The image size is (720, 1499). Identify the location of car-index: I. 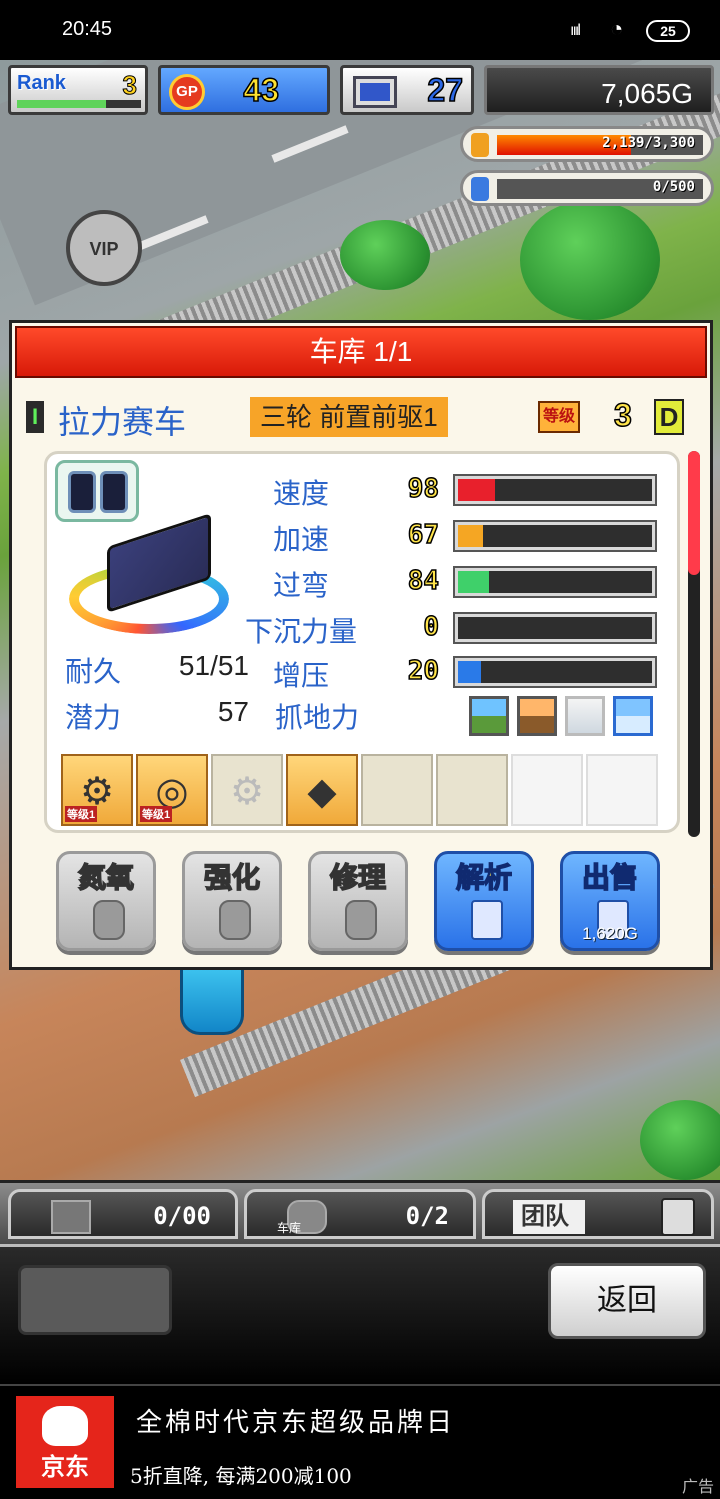
(35, 417).